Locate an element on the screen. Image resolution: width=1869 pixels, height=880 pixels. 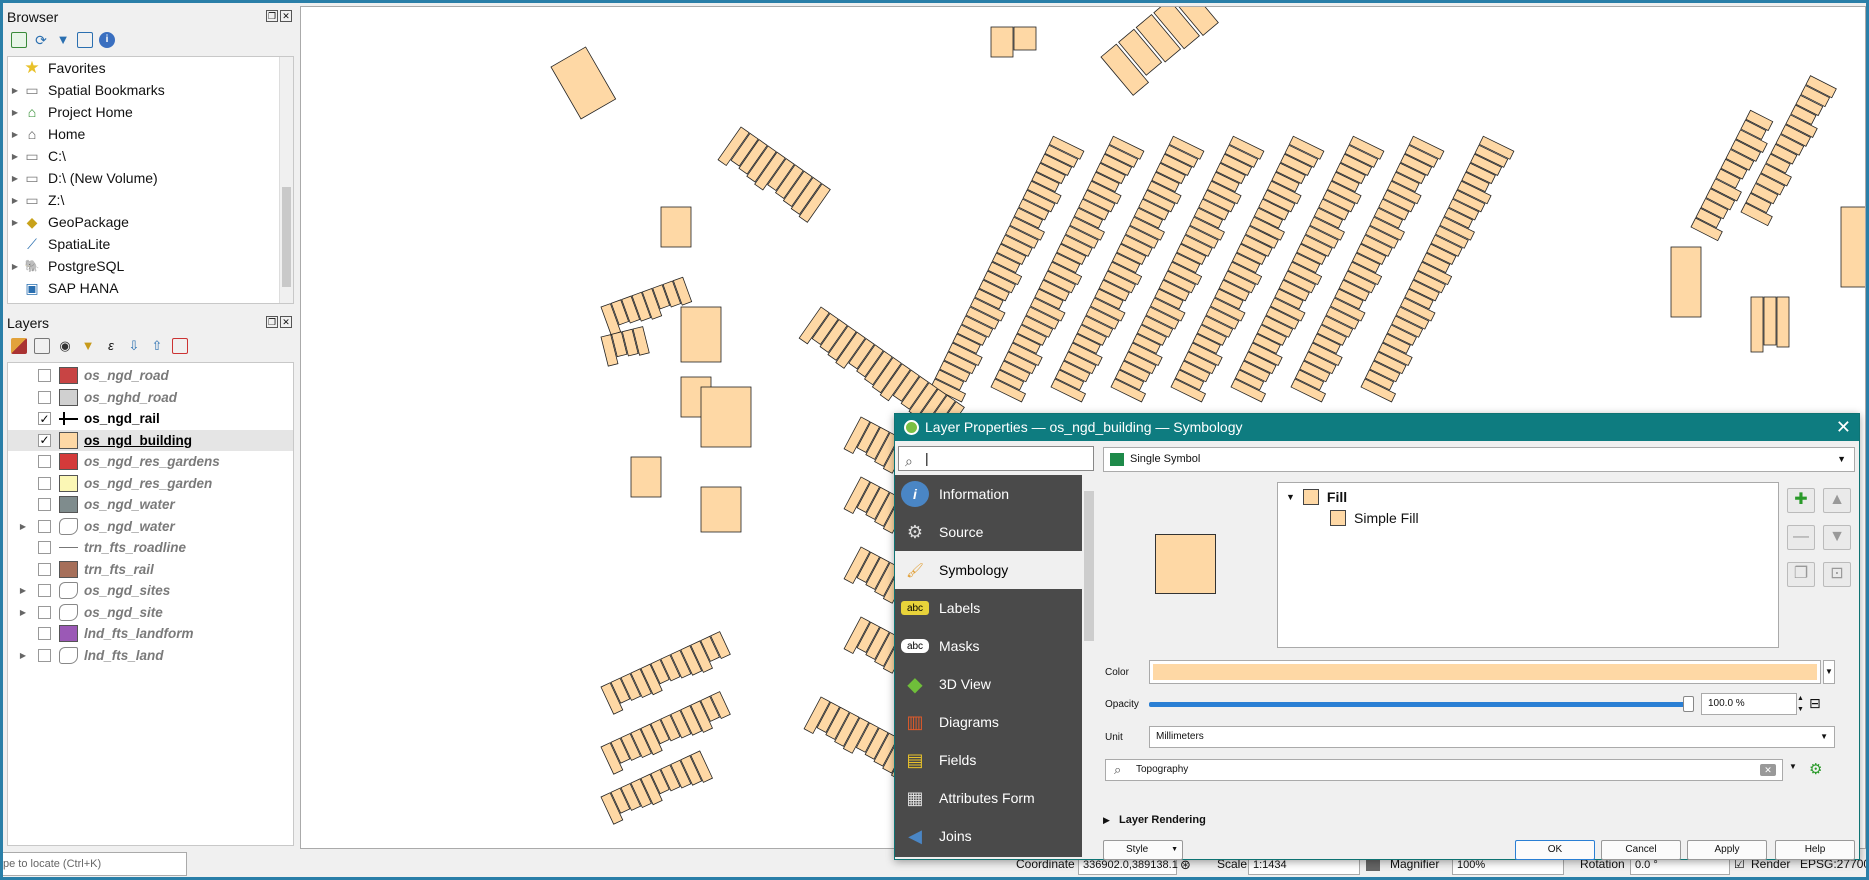
opacity-slider-handle is located at coordinates (1688, 704).